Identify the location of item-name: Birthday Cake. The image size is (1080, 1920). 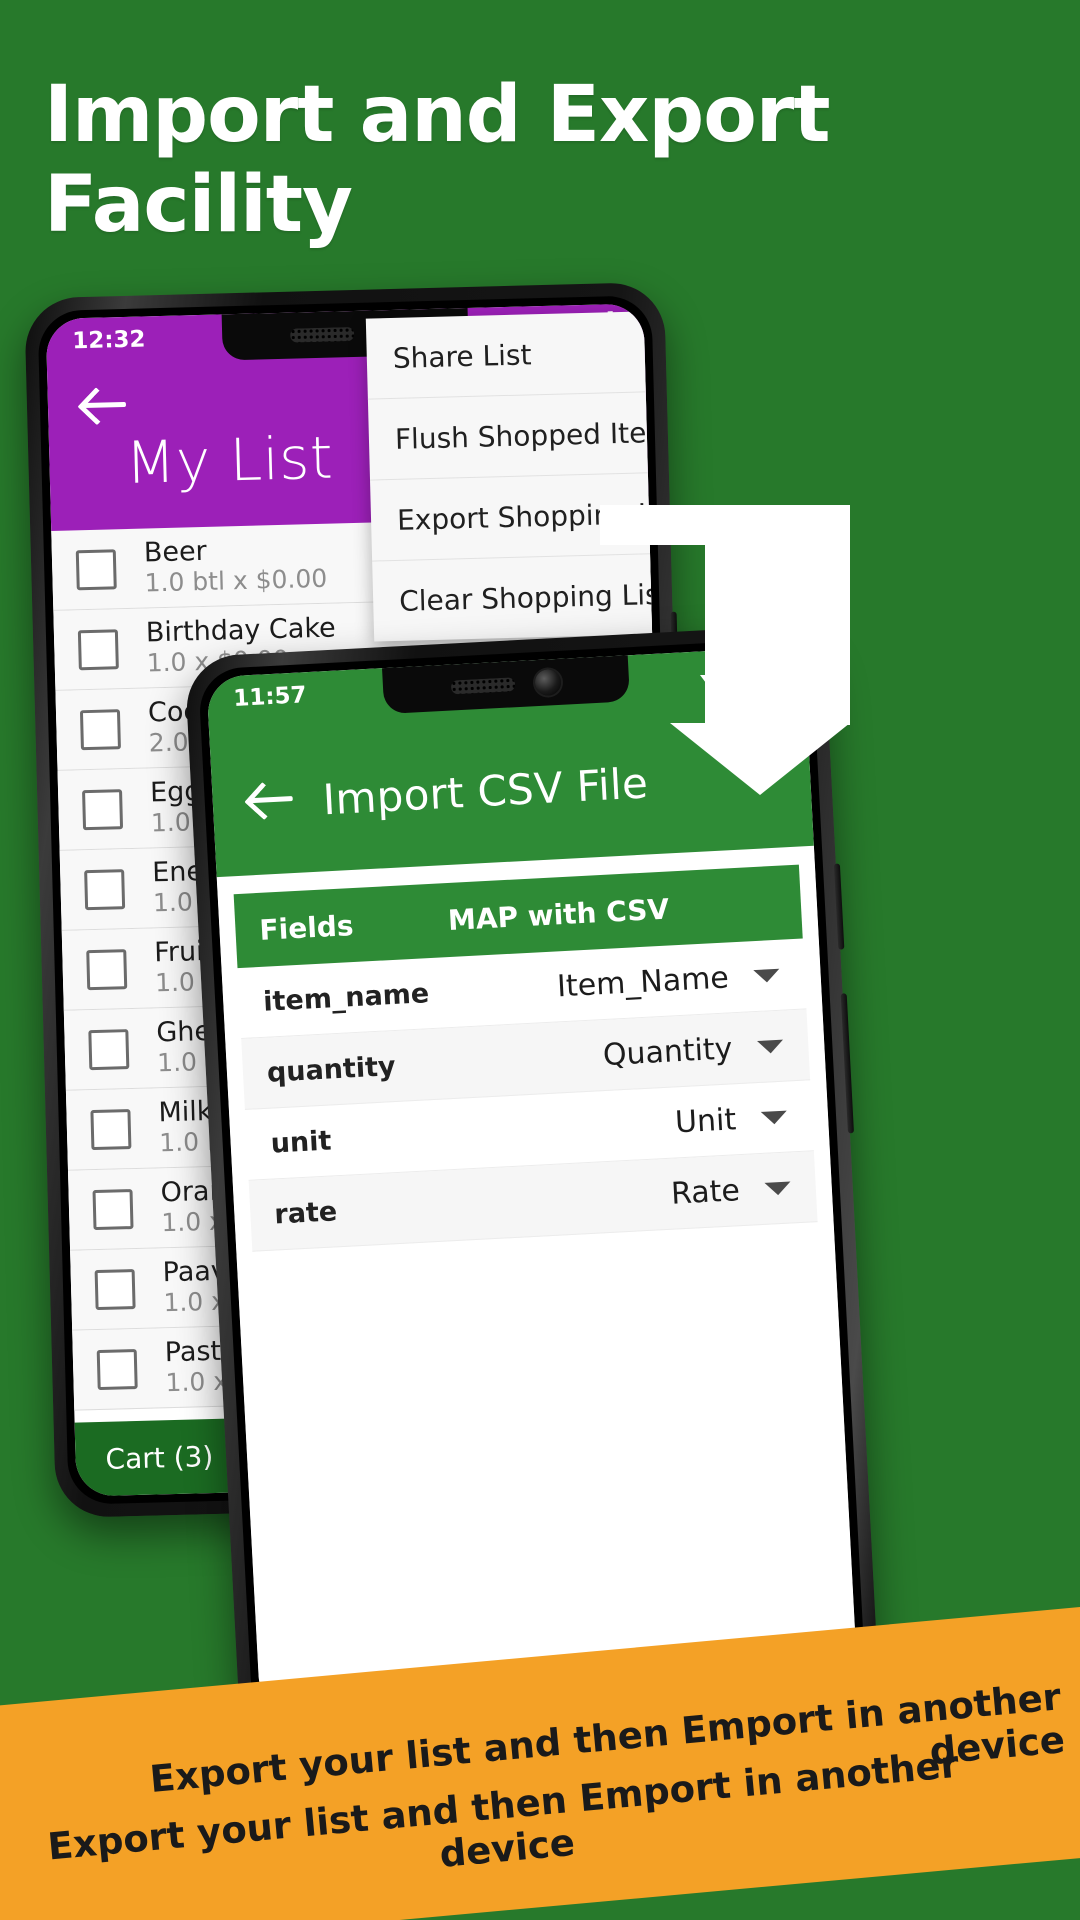
(241, 630).